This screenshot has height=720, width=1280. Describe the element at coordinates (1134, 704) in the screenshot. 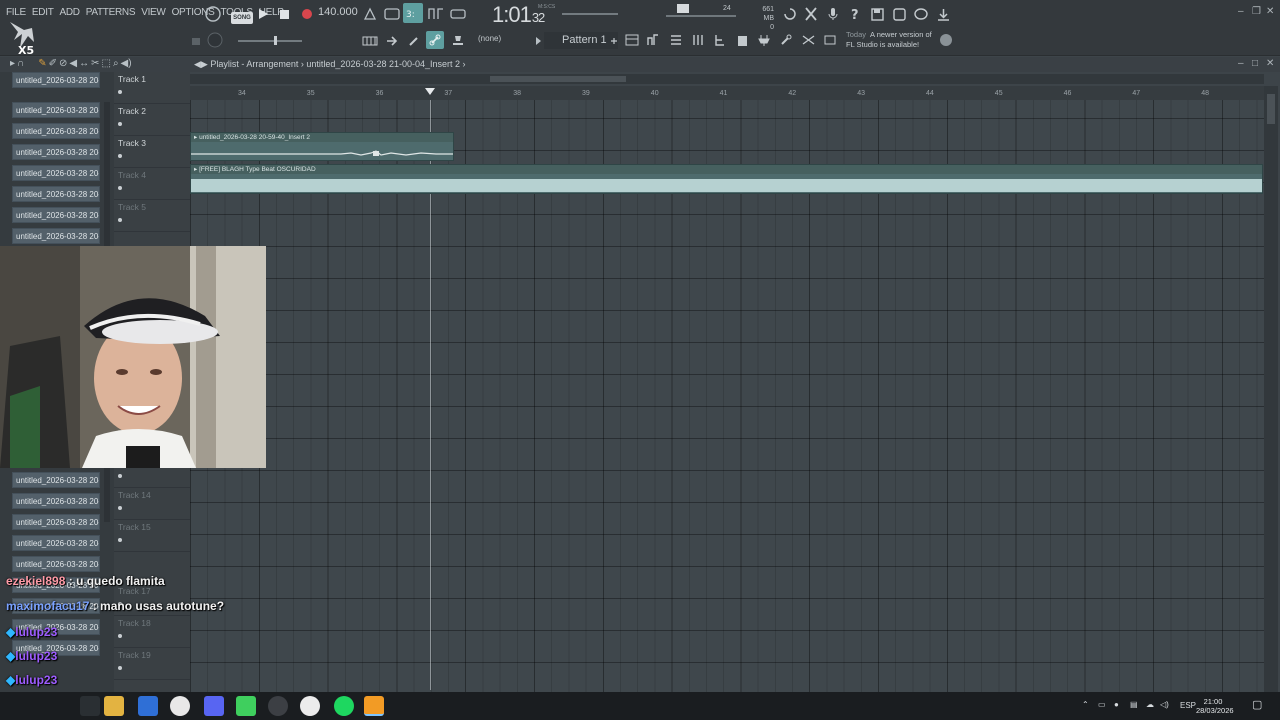

I see `tray-network-icon: ▤` at that location.